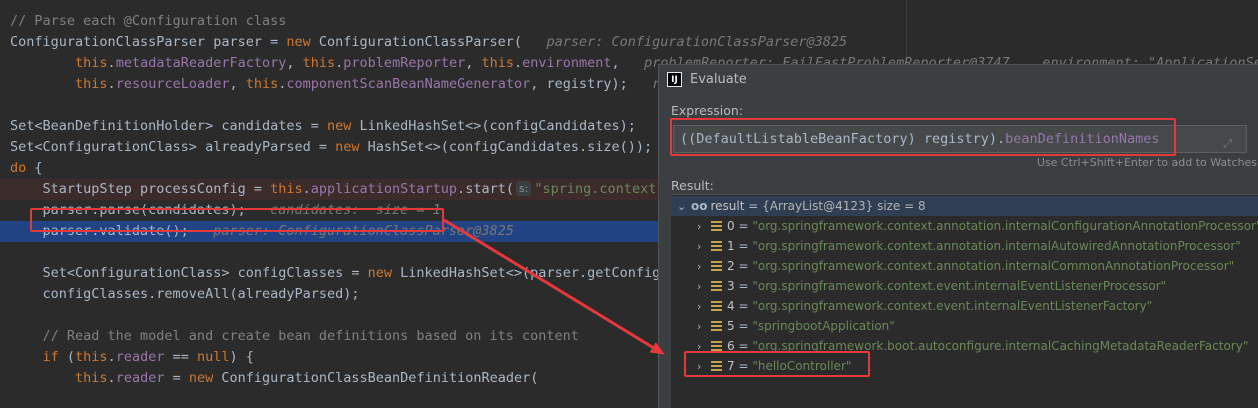 The width and height of the screenshot is (1258, 408). I want to click on annotation-arrow, so click(554, 286).